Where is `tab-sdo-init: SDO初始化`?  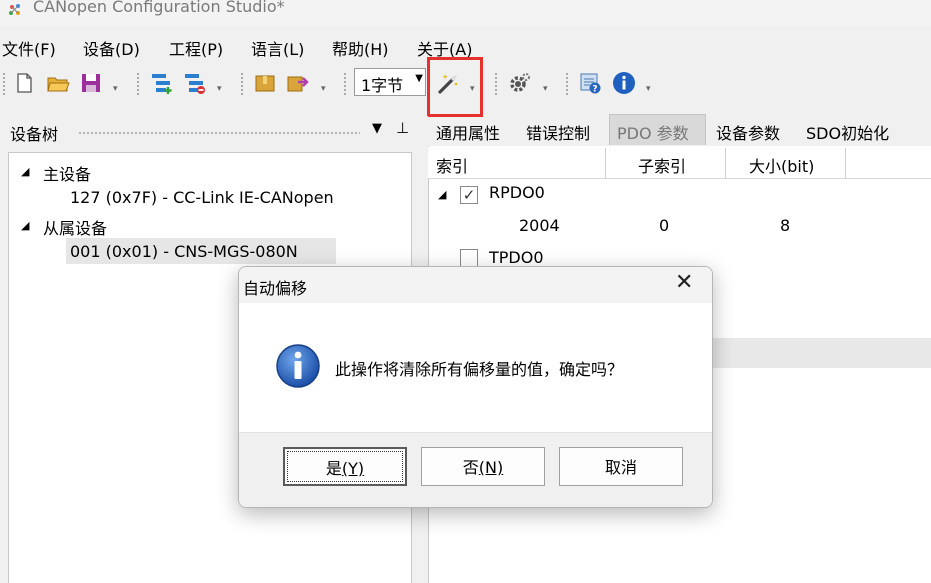
tab-sdo-init: SDO初始化 is located at coordinates (847, 132).